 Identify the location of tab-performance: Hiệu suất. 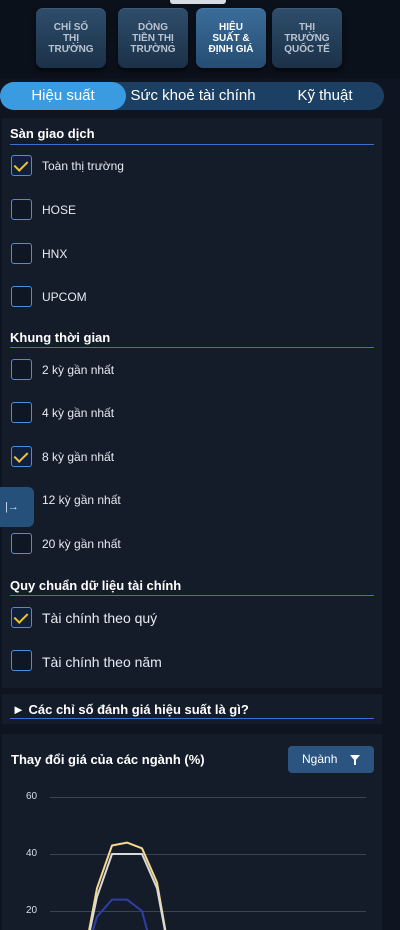
(63, 96).